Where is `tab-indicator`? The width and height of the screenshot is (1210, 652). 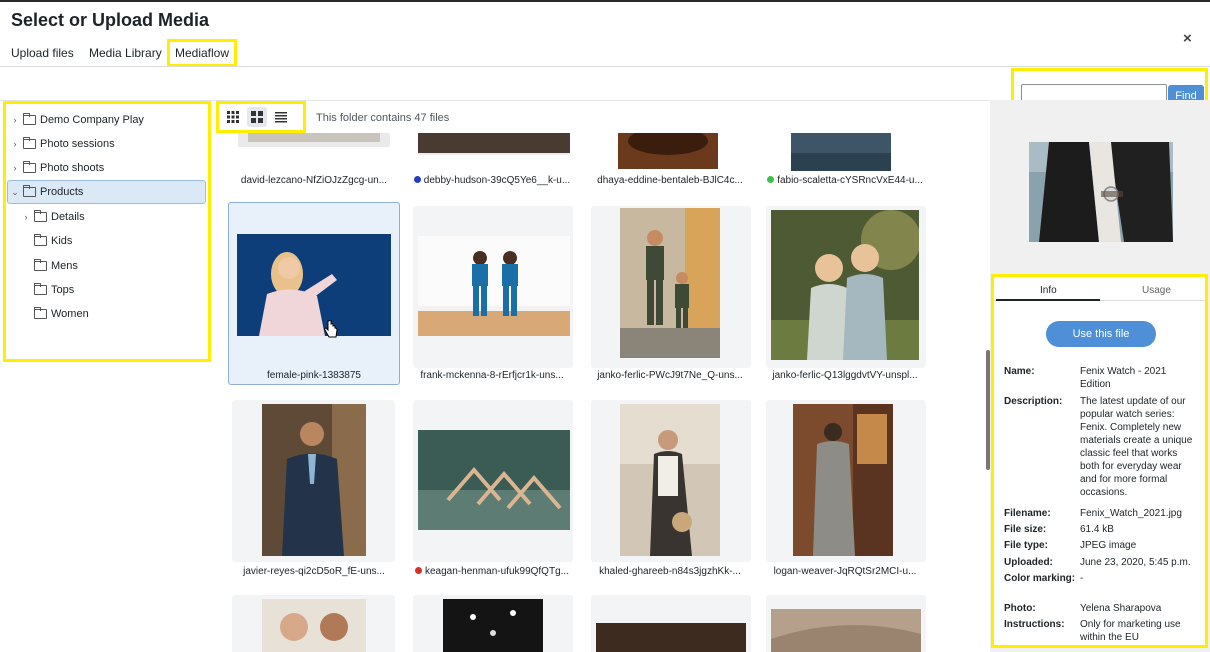
tab-indicator is located at coordinates (1048, 300).